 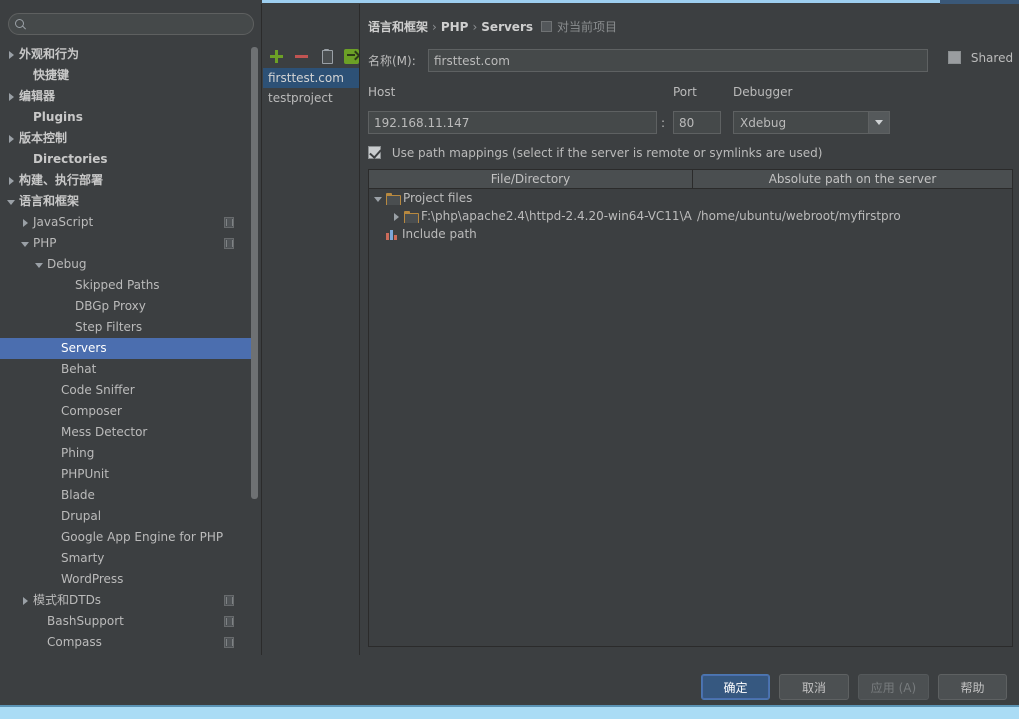 I want to click on sidebar-item-phpunit: PHPUnit, so click(x=126, y=474).